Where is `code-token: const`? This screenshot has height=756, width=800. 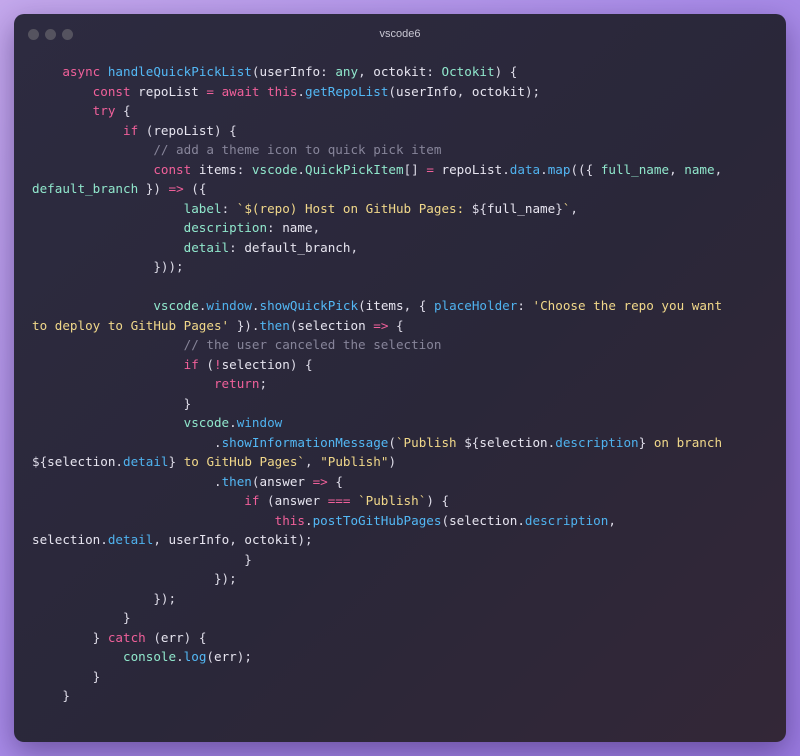
code-token: const is located at coordinates (85, 91).